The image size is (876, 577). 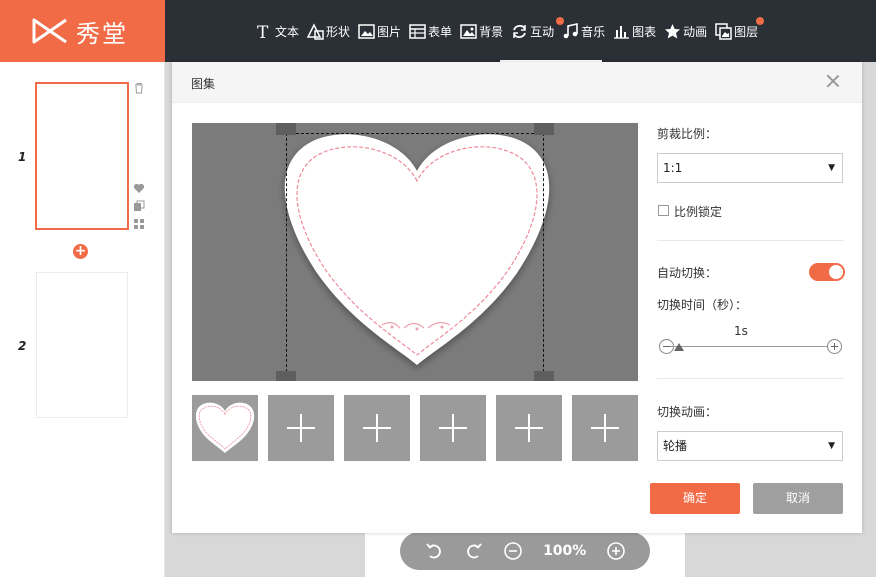 I want to click on tool-form: 表单, so click(x=430, y=31).